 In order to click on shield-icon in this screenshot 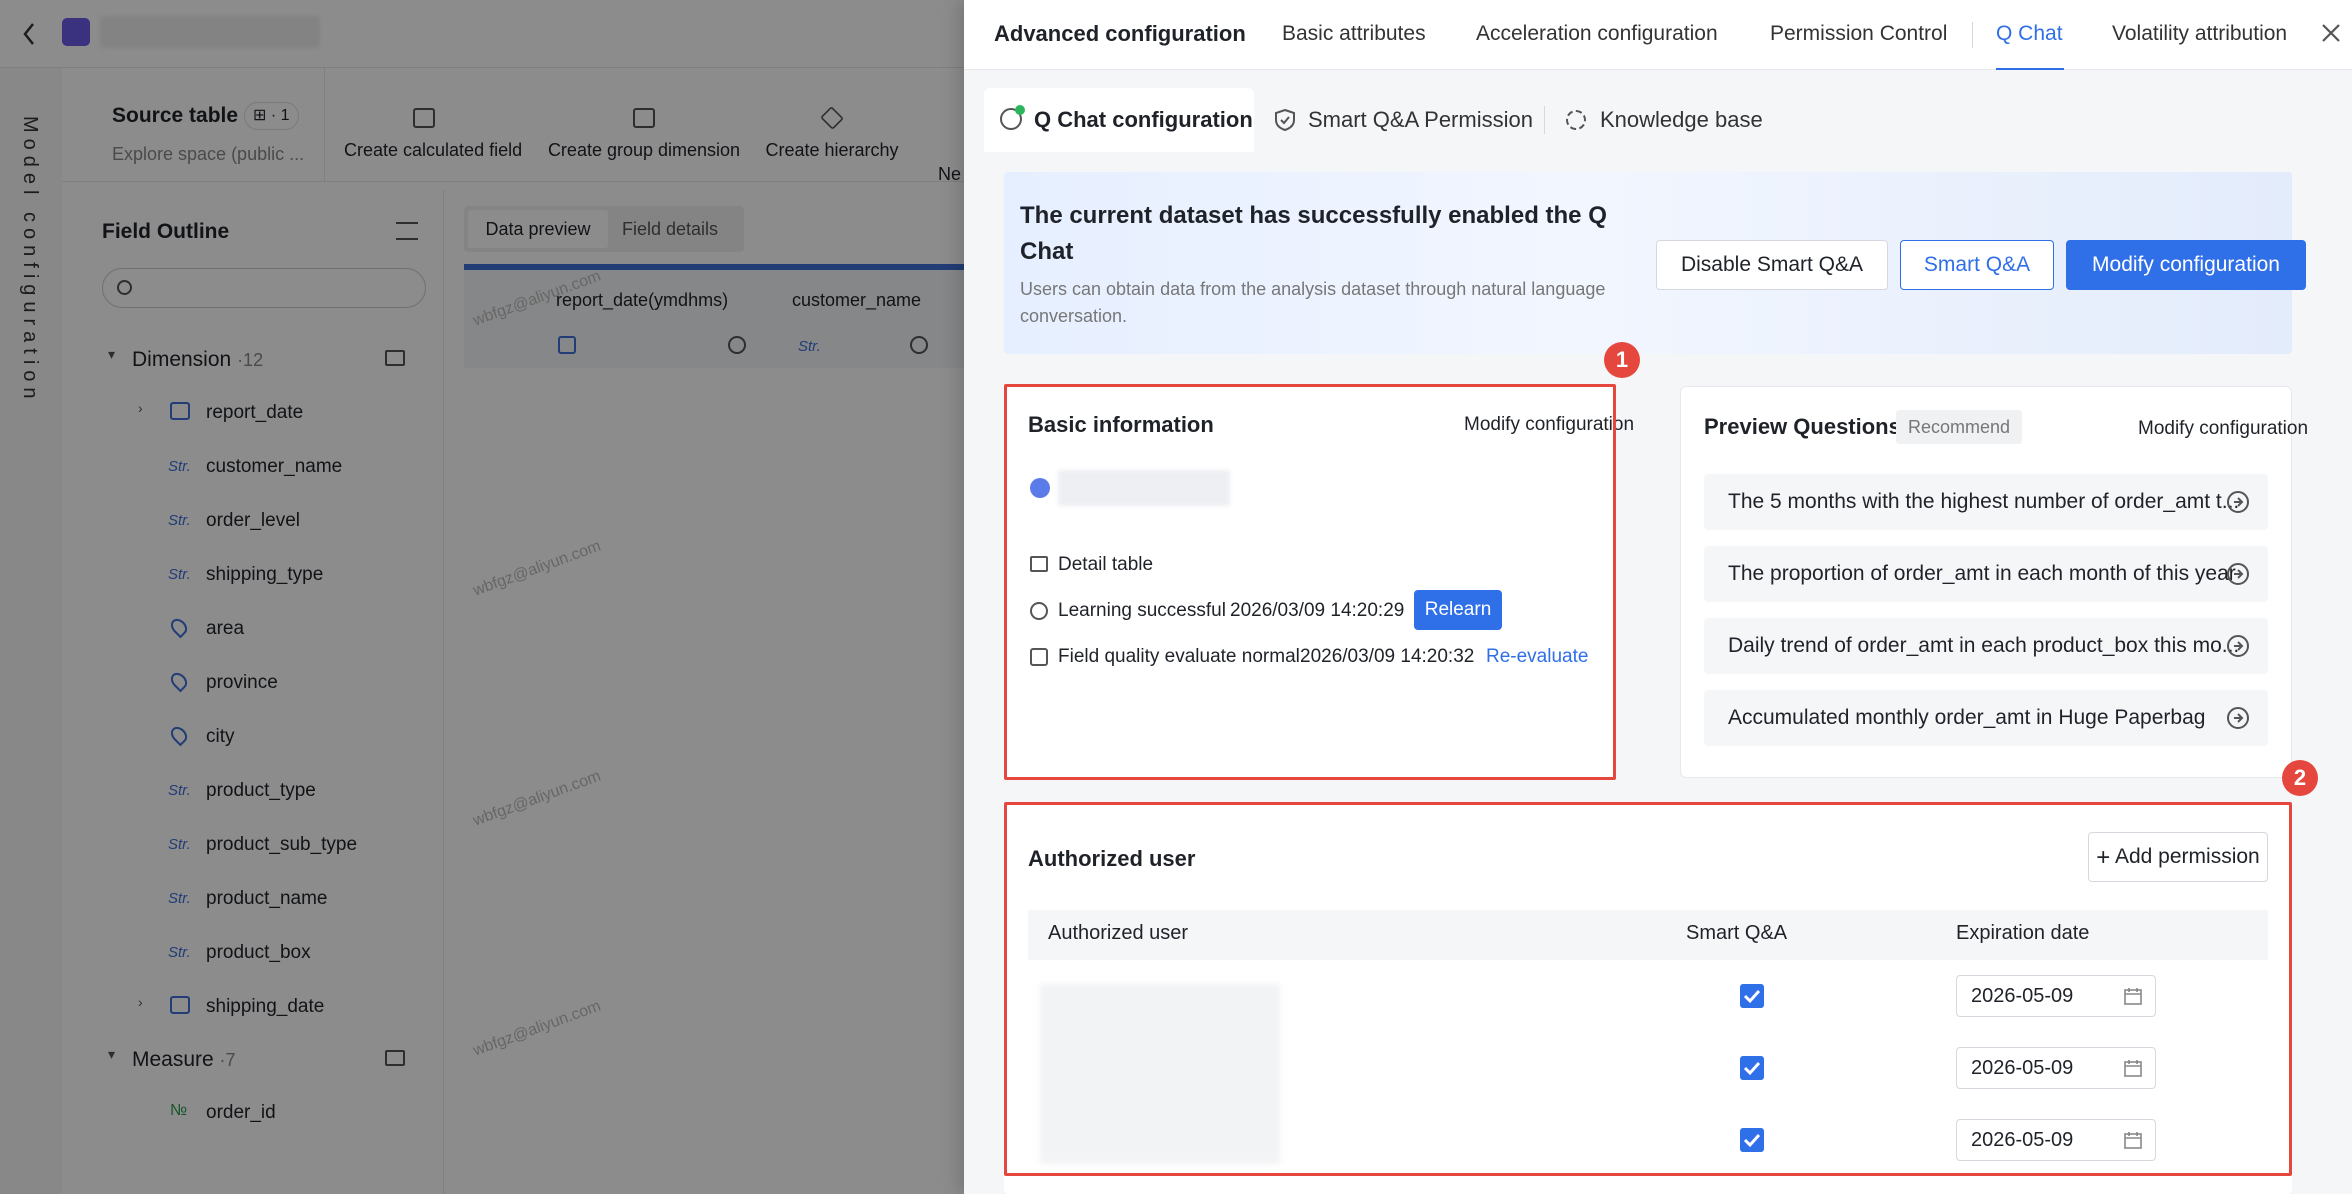, I will do `click(1285, 120)`.